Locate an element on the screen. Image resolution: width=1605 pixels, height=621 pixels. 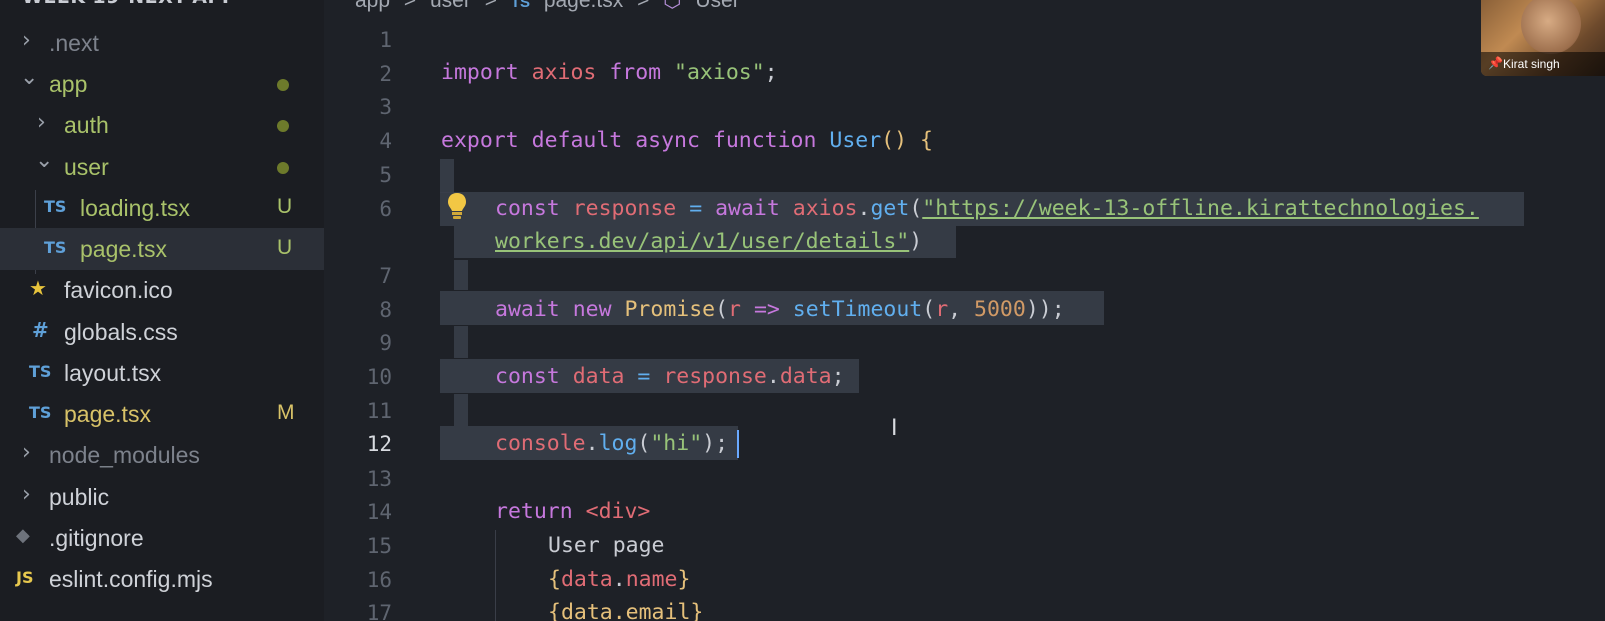
tree-item-label: app is located at coordinates (68, 84).